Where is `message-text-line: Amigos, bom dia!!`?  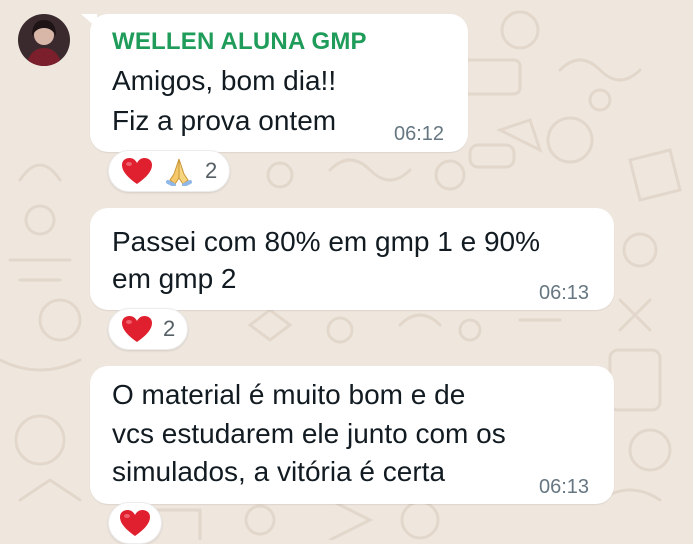 message-text-line: Amigos, bom dia!! is located at coordinates (224, 80).